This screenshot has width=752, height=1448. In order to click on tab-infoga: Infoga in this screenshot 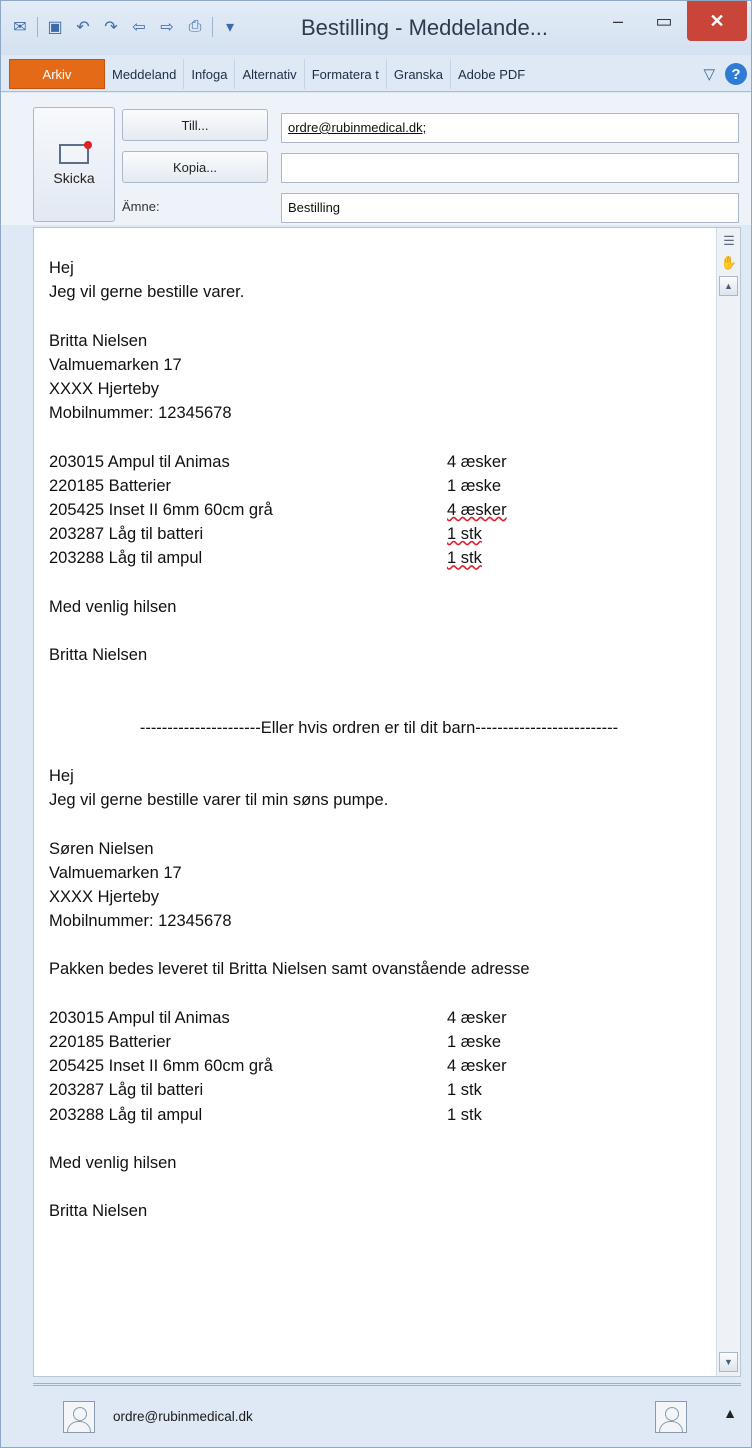, I will do `click(208, 74)`.